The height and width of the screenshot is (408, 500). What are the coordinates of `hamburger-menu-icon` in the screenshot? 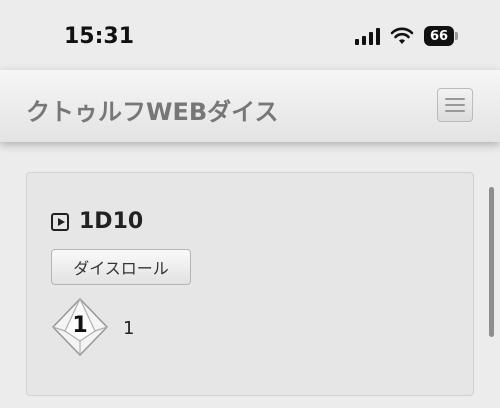 It's located at (455, 99).